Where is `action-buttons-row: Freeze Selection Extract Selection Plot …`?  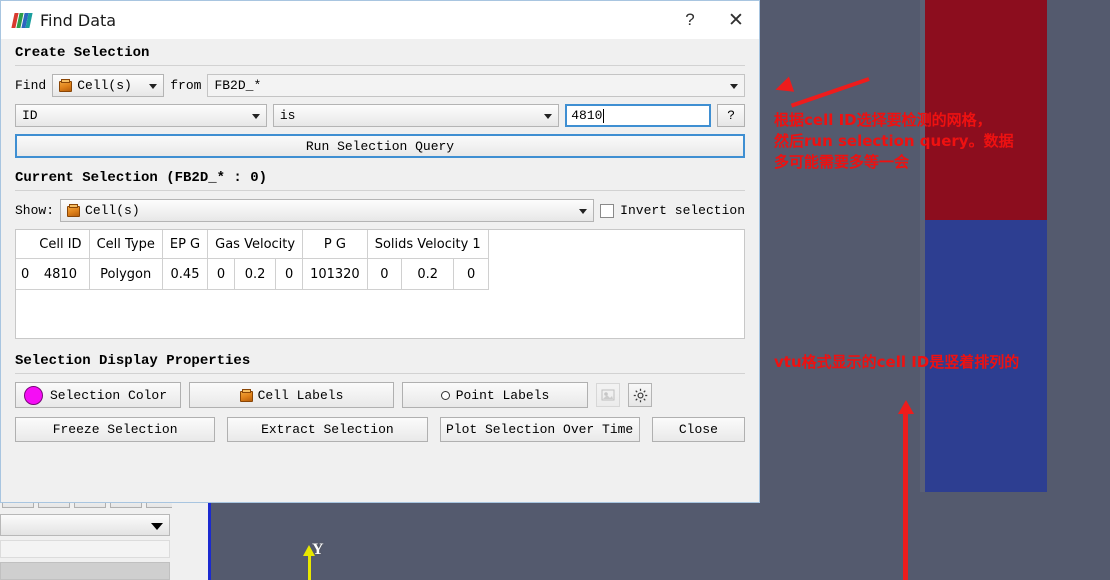
action-buttons-row: Freeze Selection Extract Selection Plot … is located at coordinates (380, 429).